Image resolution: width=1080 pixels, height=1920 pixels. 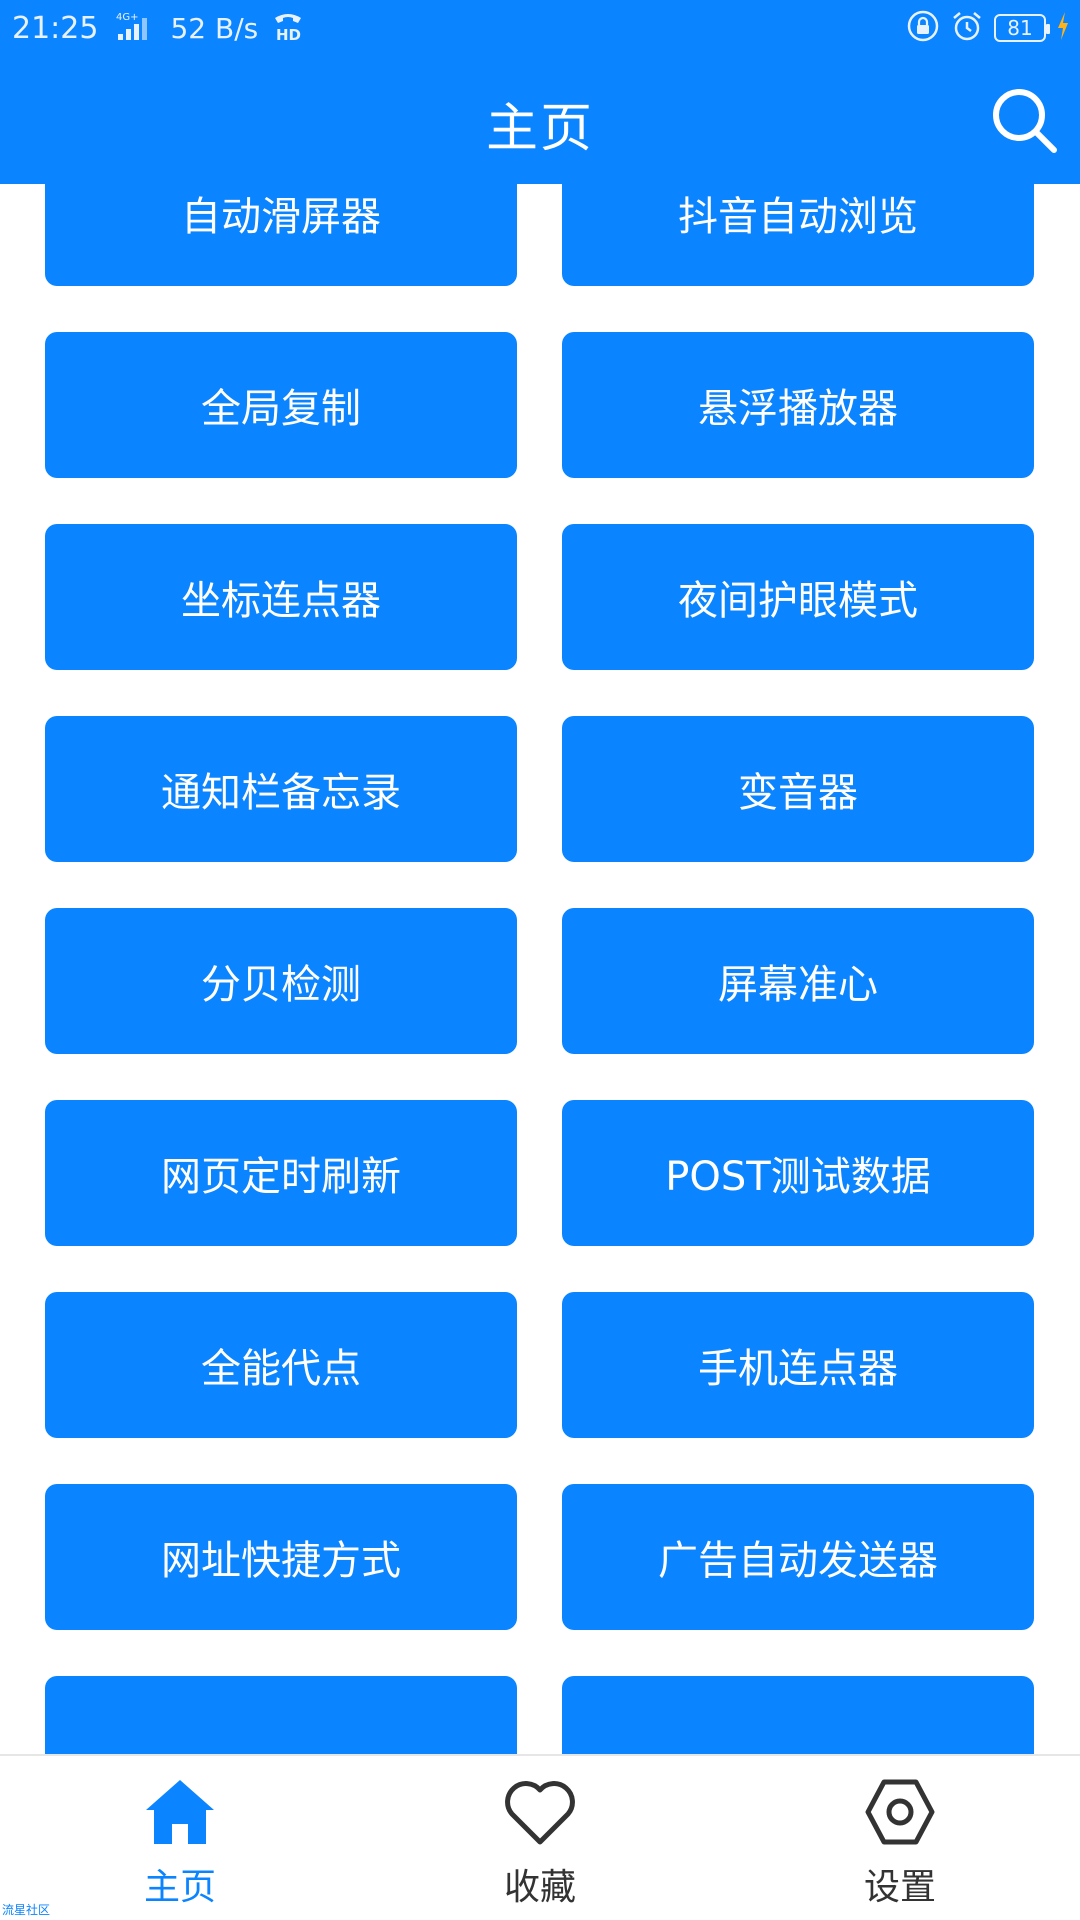 What do you see at coordinates (288, 34) in the screenshot?
I see `hd-label: HD` at bounding box center [288, 34].